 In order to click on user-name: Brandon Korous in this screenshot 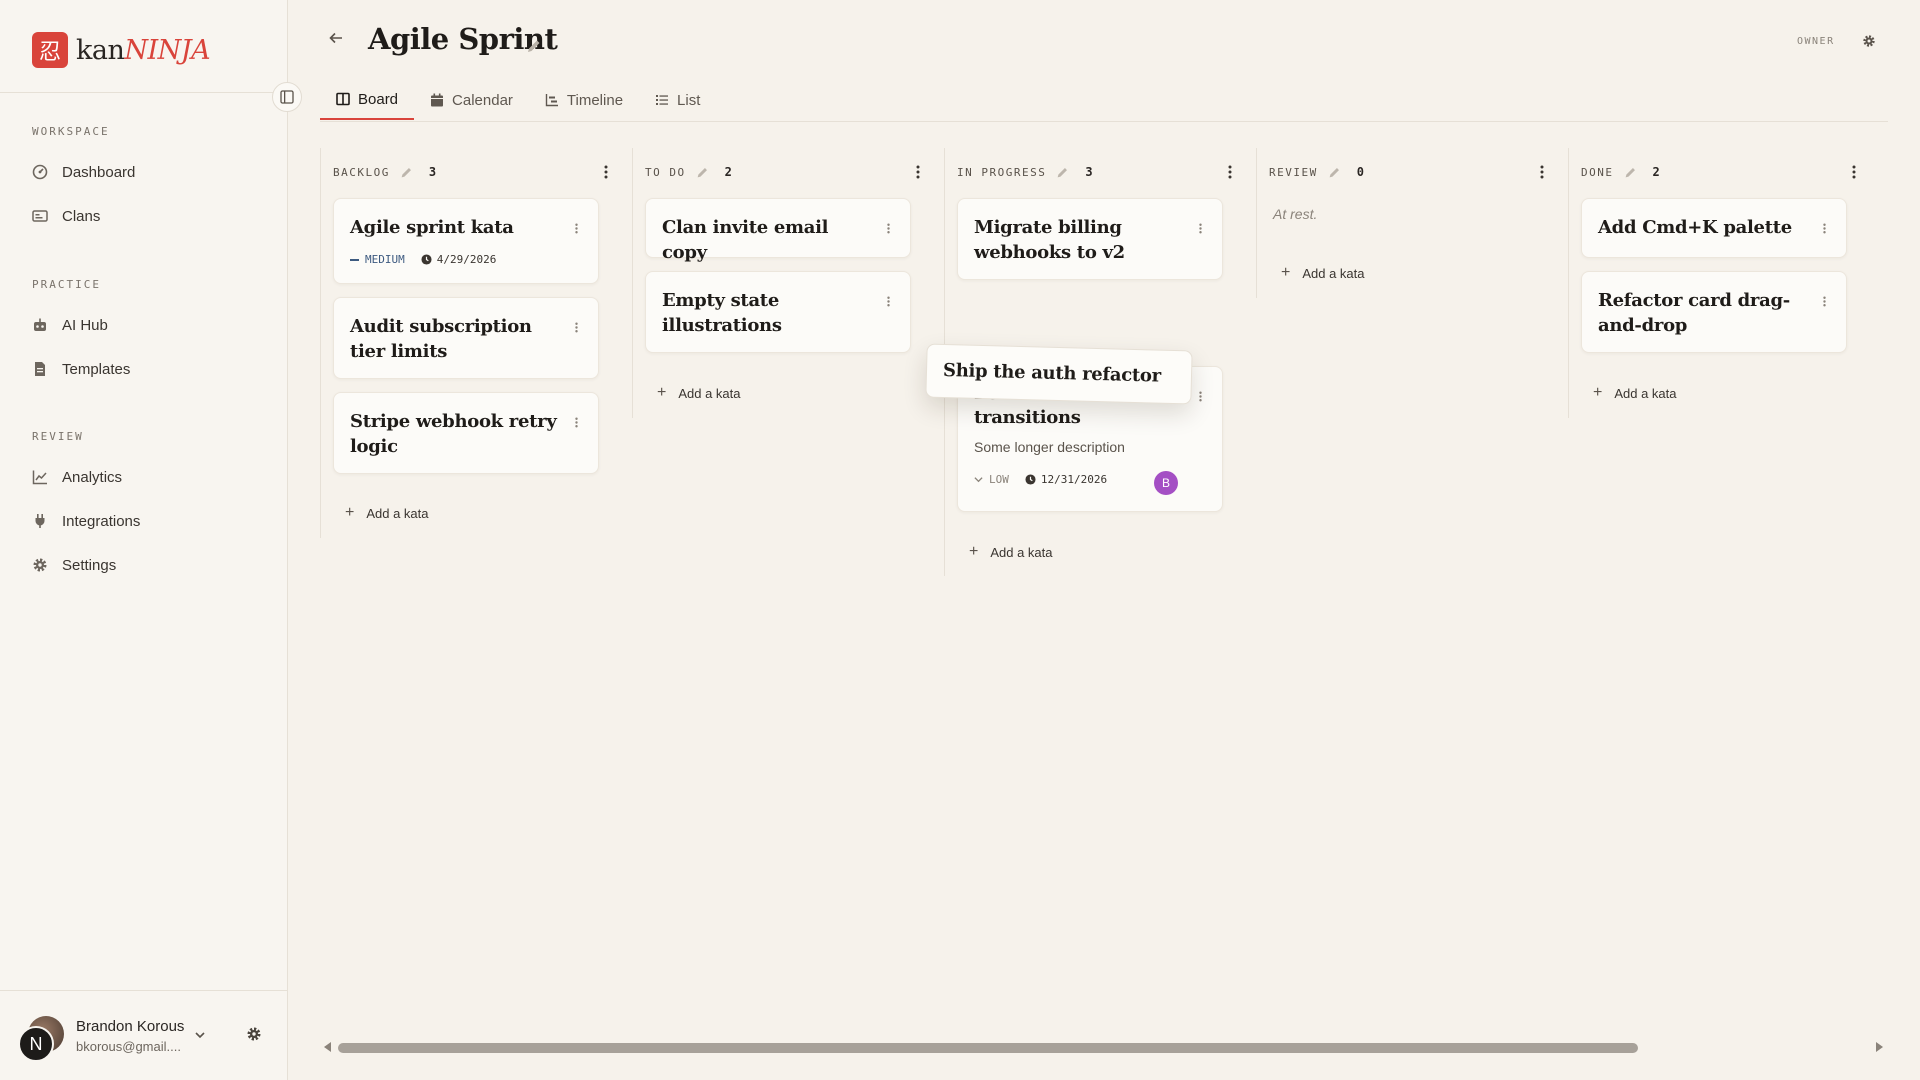, I will do `click(130, 1026)`.